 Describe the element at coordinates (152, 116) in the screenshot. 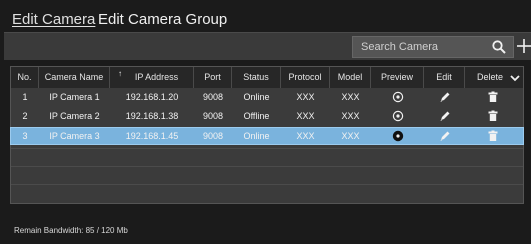

I see `row-ip-address: 192.168.1.38` at that location.